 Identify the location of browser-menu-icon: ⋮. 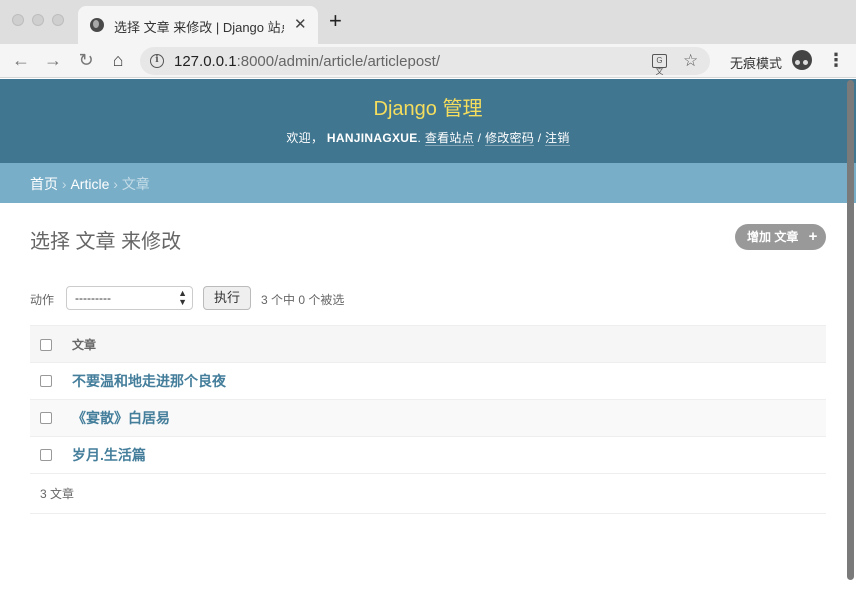
(836, 60).